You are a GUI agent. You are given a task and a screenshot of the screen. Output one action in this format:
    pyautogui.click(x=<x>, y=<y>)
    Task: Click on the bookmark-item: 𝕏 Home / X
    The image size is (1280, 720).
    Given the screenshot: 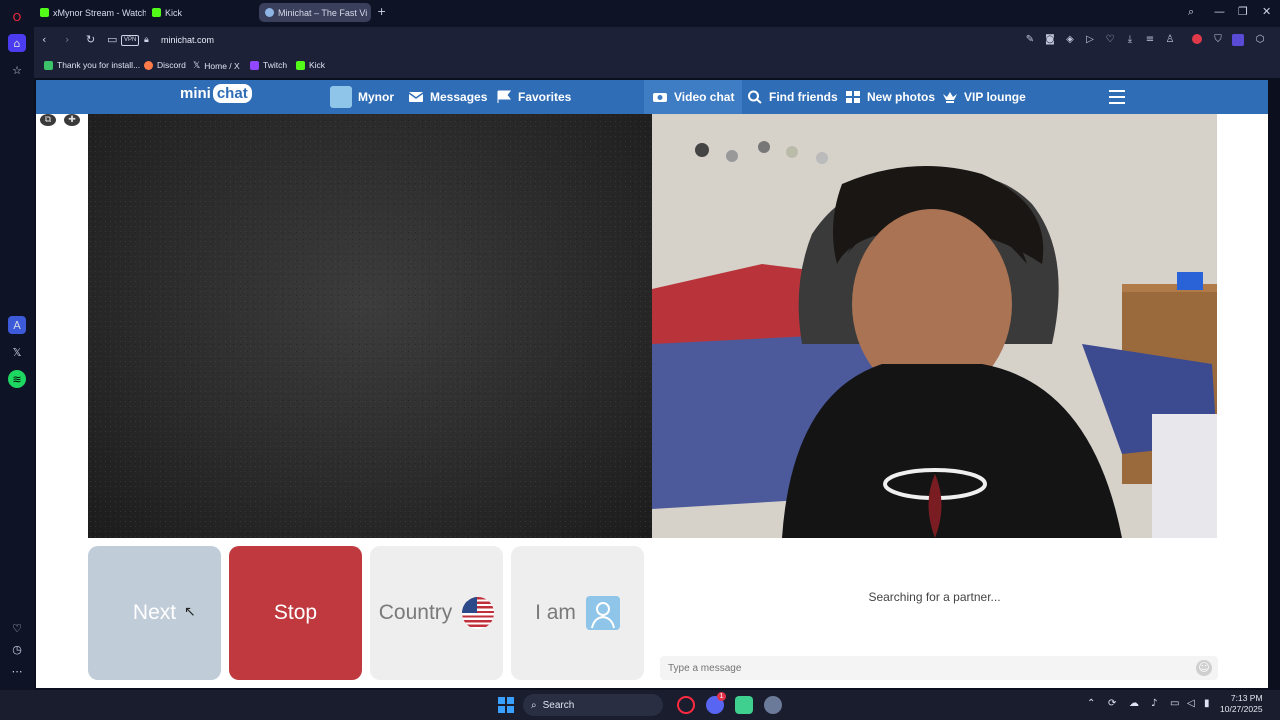 What is the action you would take?
    pyautogui.click(x=216, y=65)
    